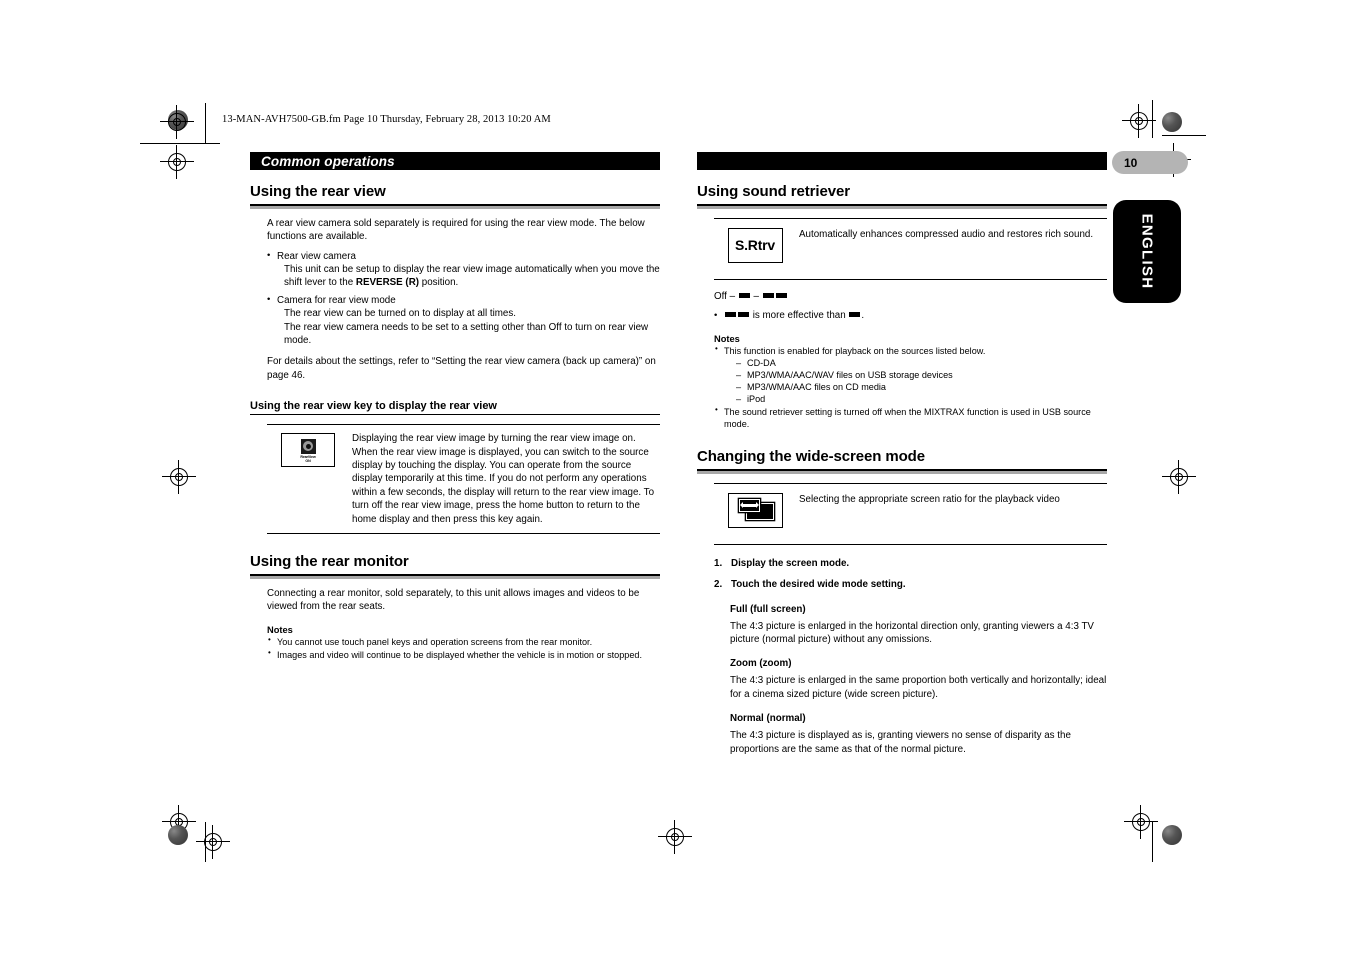 This screenshot has height=954, width=1350. What do you see at coordinates (178, 835) in the screenshot?
I see `registration-dot-bottom-left` at bounding box center [178, 835].